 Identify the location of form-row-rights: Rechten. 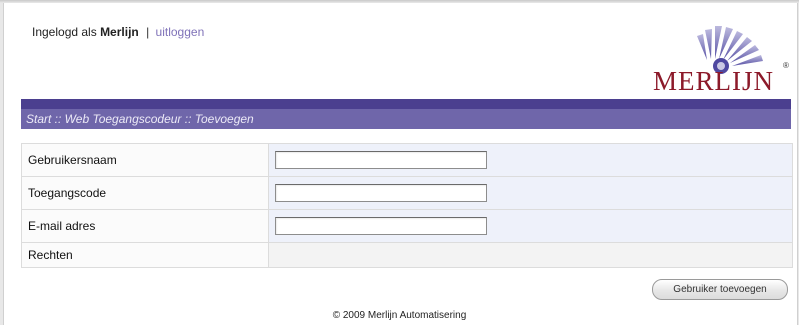
(407, 255).